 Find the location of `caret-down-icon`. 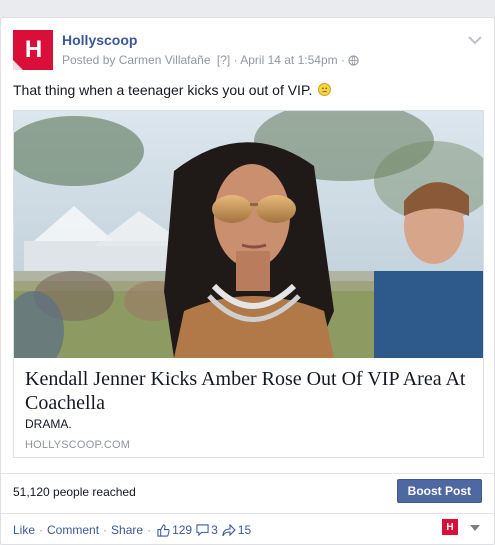

caret-down-icon is located at coordinates (475, 528).